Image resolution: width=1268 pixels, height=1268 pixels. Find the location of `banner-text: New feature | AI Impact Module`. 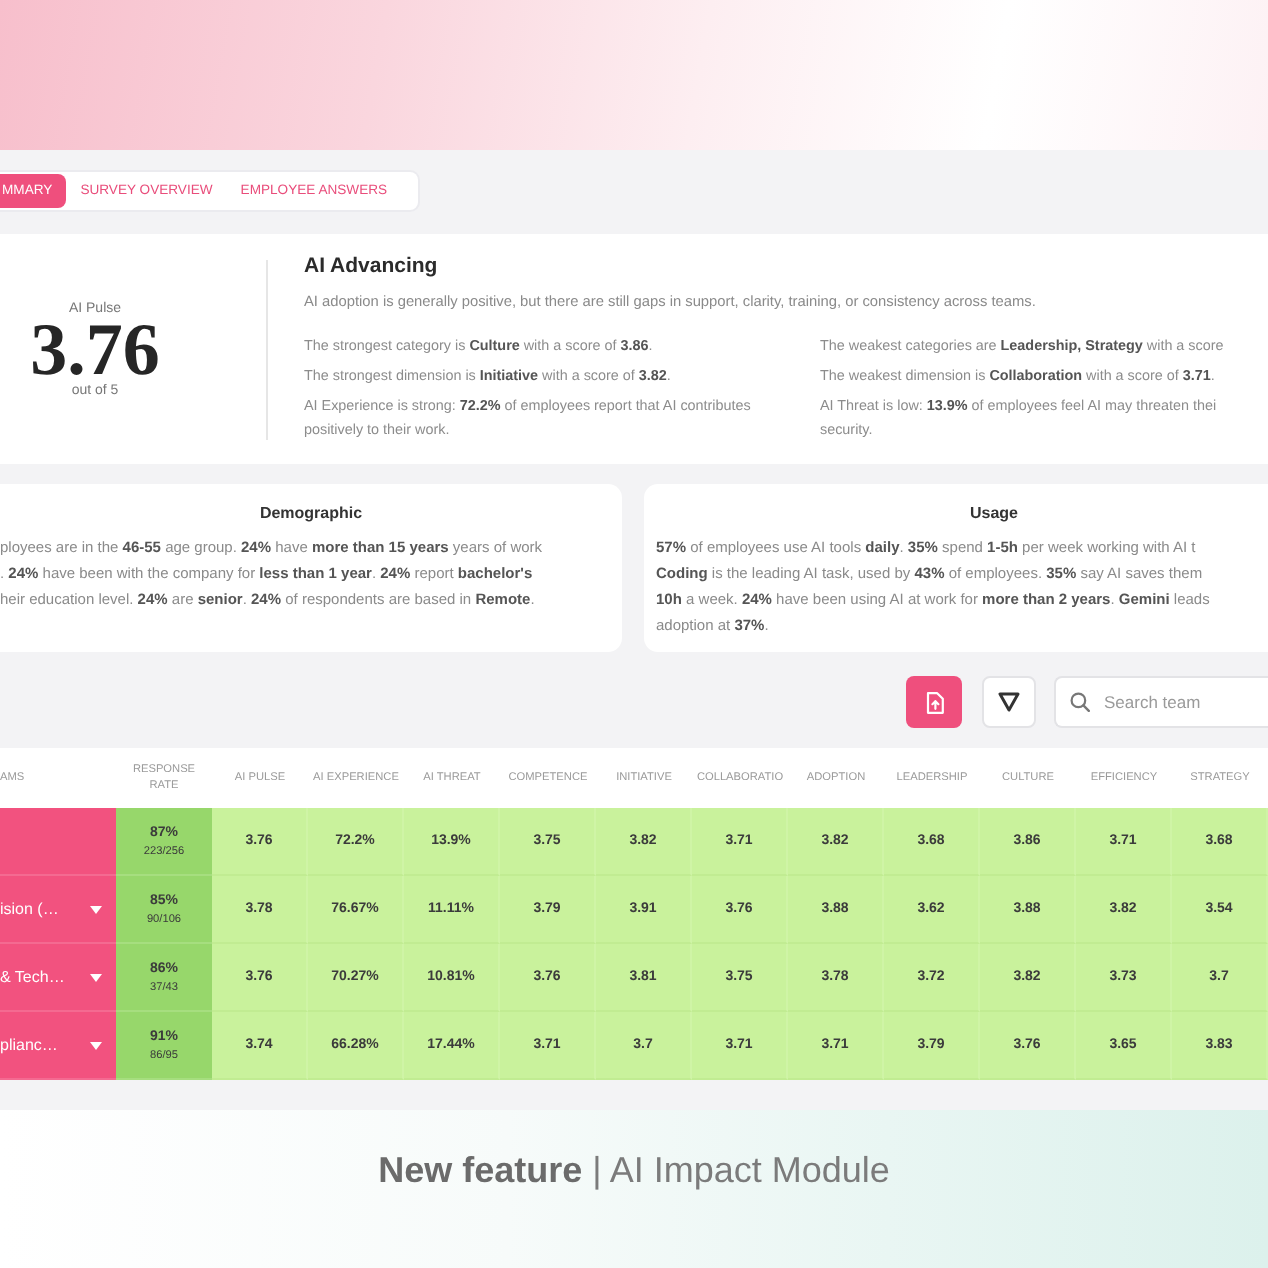

banner-text: New feature | AI Impact Module is located at coordinates (634, 1171).